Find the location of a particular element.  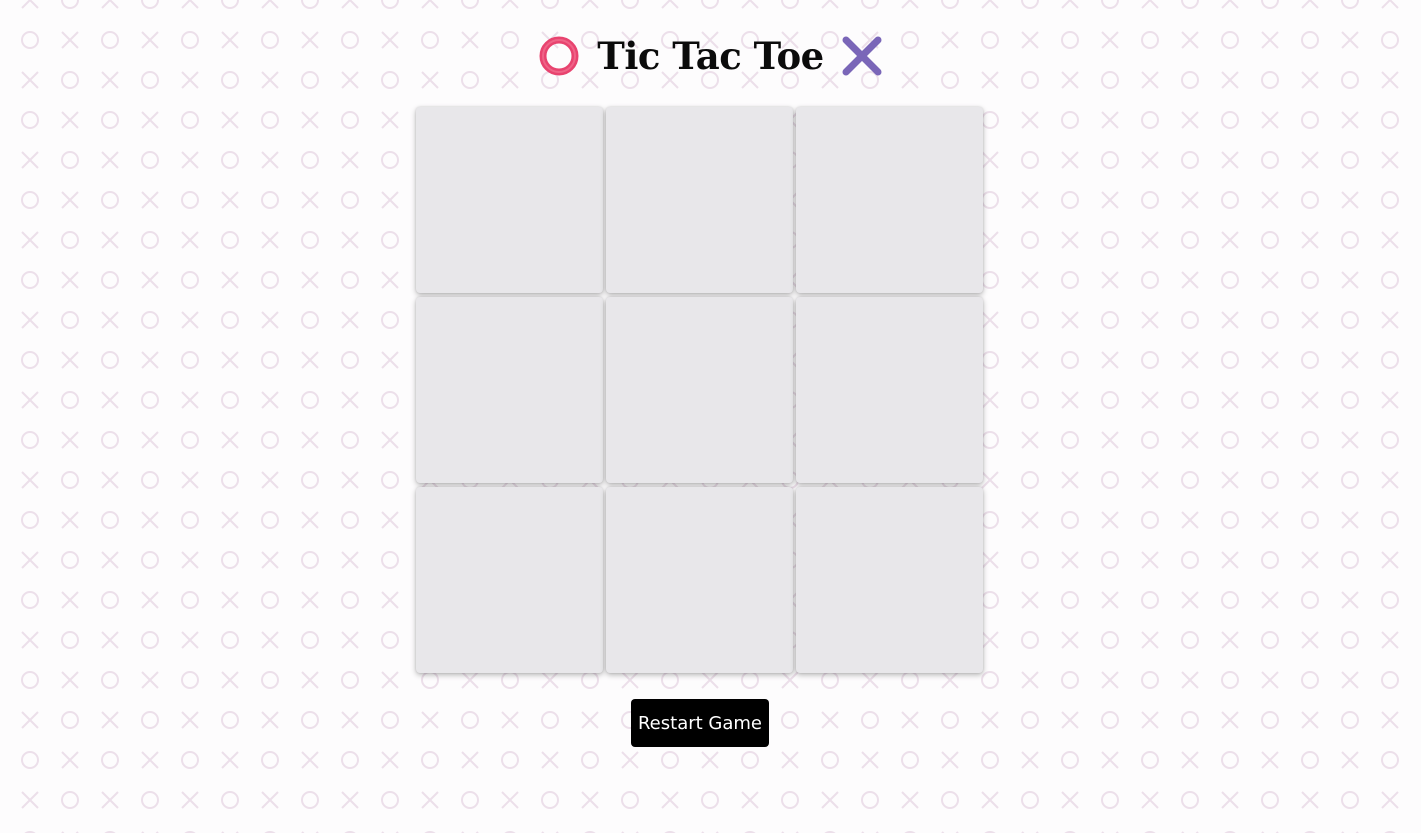

title-bar: Tic Tac Toe is located at coordinates (710, 56).